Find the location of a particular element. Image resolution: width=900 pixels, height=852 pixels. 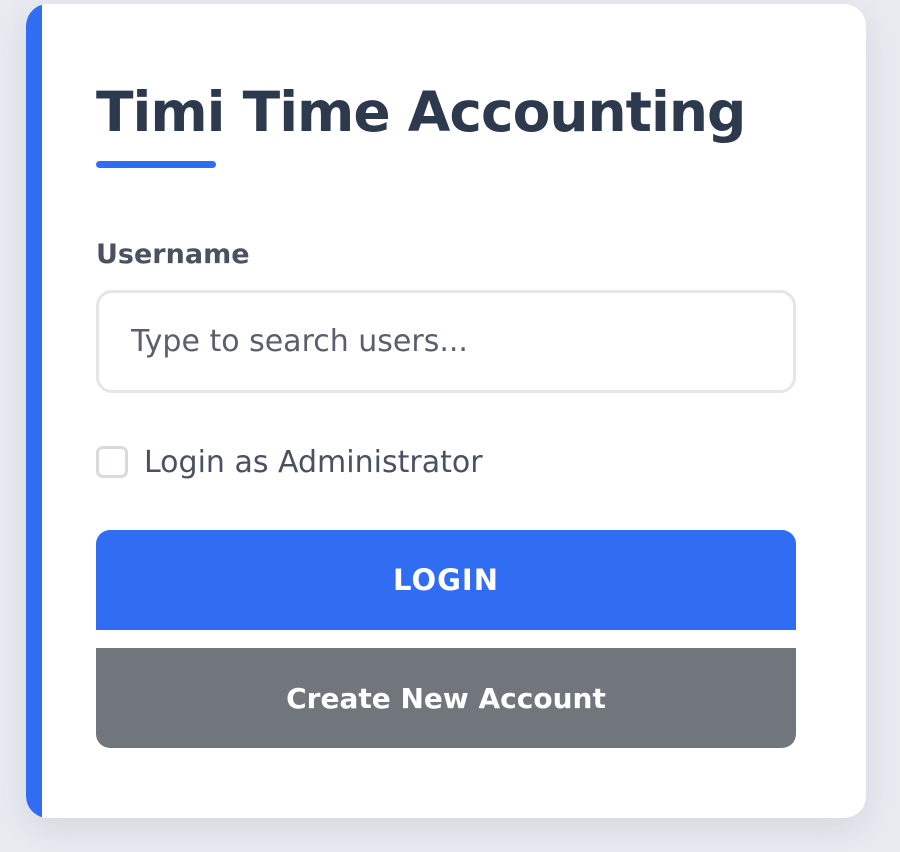

admin-login-option: Login as Administrator is located at coordinates (289, 462).